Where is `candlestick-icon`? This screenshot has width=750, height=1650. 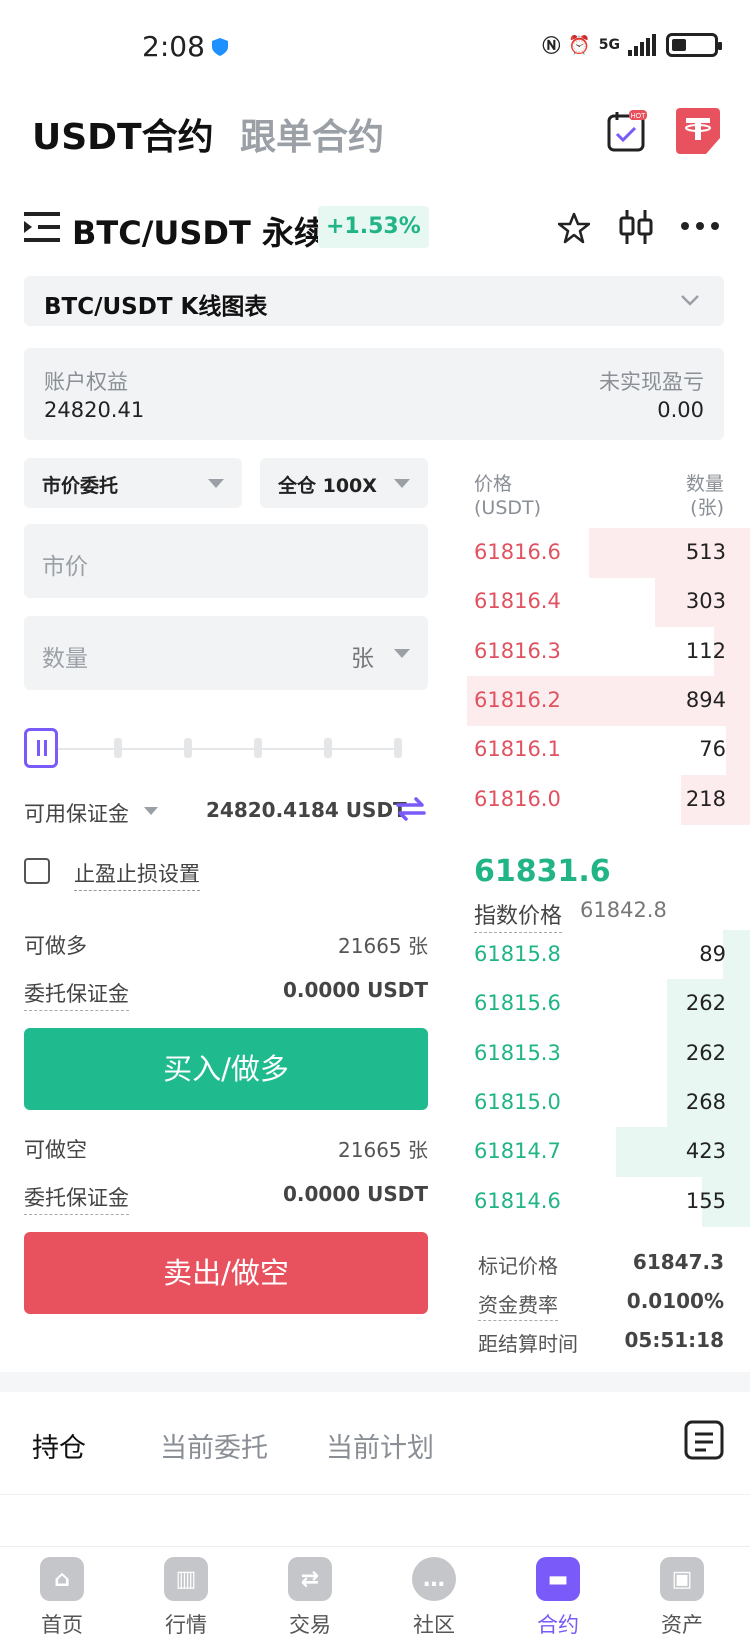 candlestick-icon is located at coordinates (636, 227).